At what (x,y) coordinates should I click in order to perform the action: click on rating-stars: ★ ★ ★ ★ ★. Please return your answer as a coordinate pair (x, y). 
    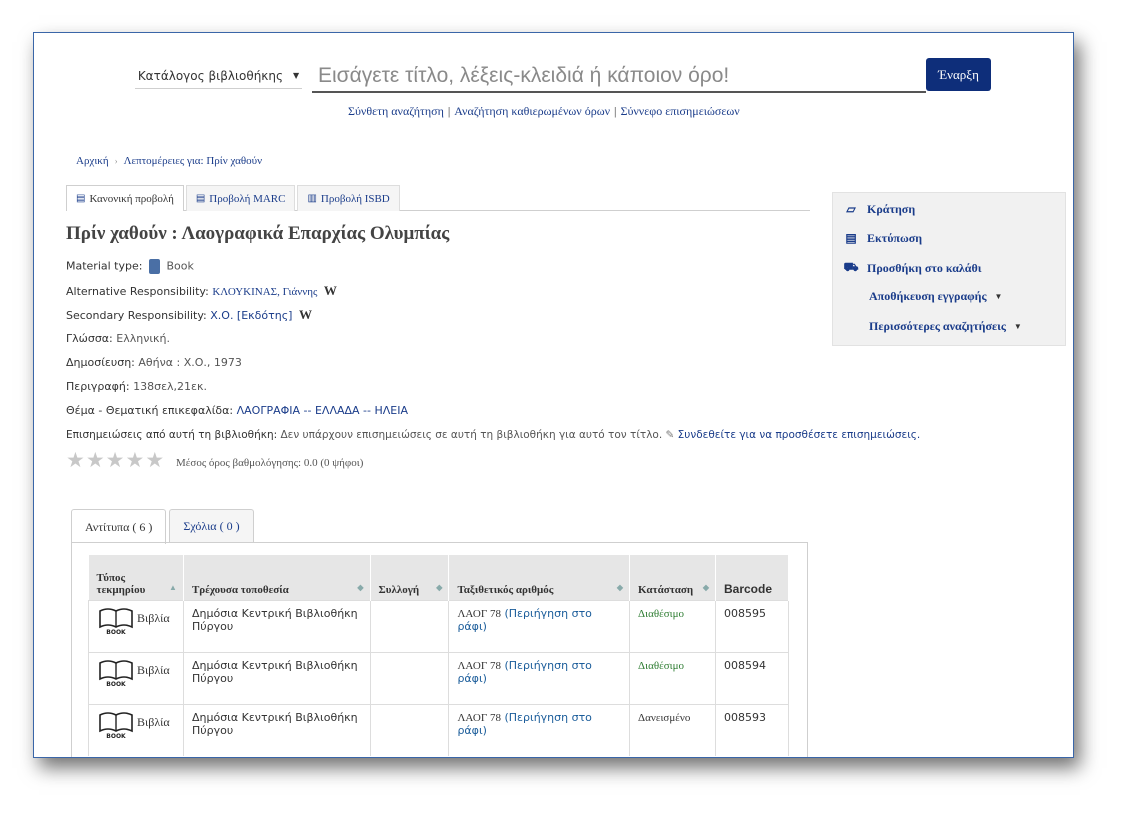
    Looking at the image, I should click on (115, 460).